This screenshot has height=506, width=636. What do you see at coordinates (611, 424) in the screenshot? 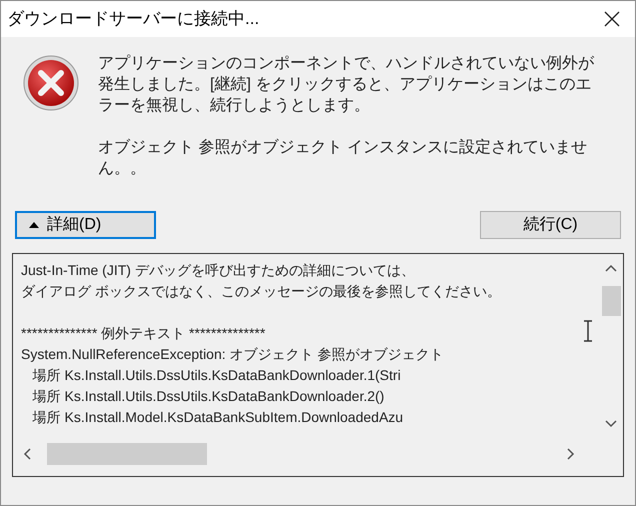
I see `scroll-down-icon` at bounding box center [611, 424].